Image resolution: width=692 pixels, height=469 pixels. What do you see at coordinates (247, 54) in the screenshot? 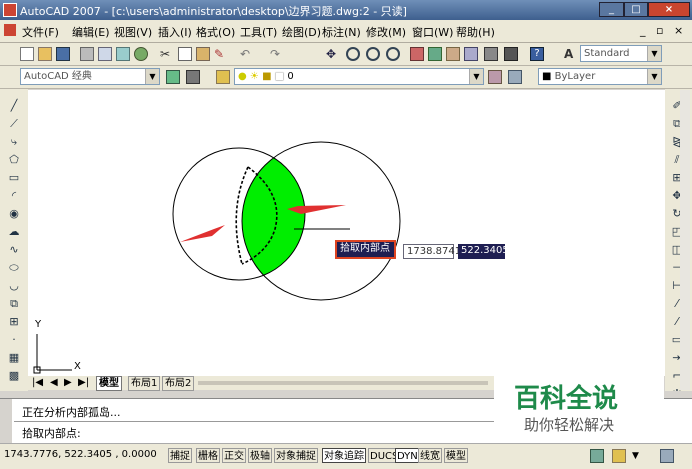
I see `undo-icon: ↶` at bounding box center [247, 54].